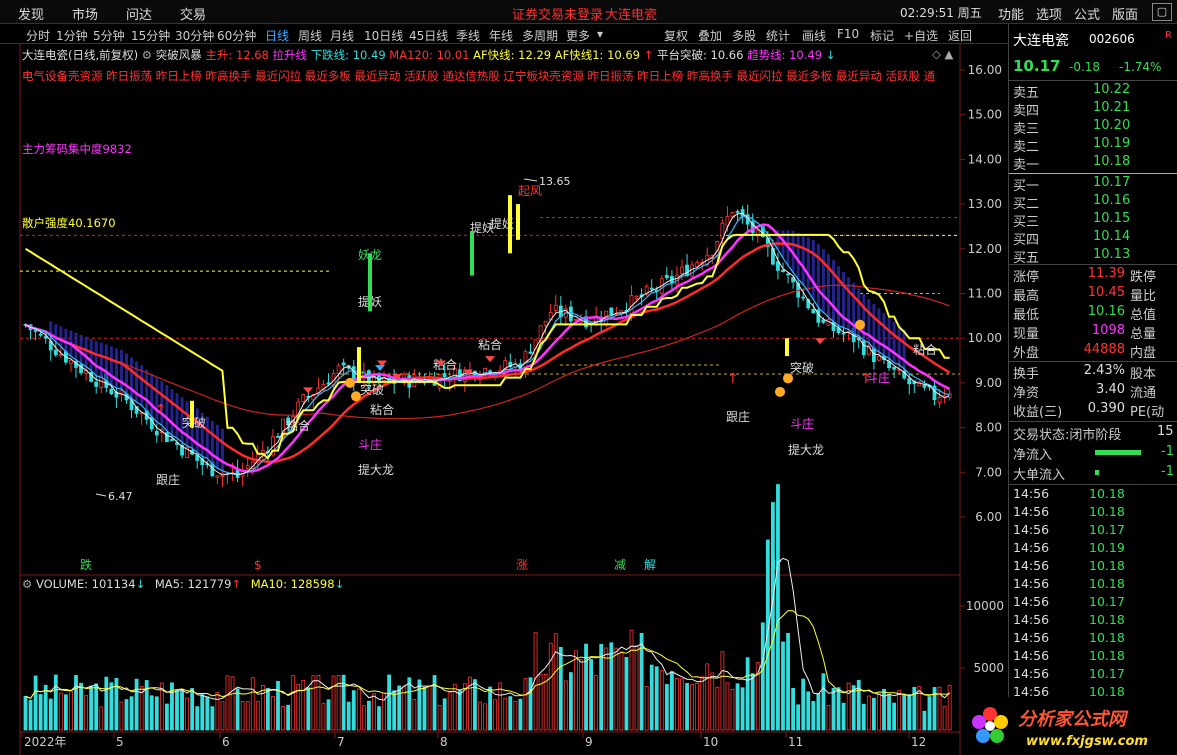 This screenshot has height=755, width=1177. I want to click on trade-status: 交易状态:闭市阶段, so click(1067, 435).